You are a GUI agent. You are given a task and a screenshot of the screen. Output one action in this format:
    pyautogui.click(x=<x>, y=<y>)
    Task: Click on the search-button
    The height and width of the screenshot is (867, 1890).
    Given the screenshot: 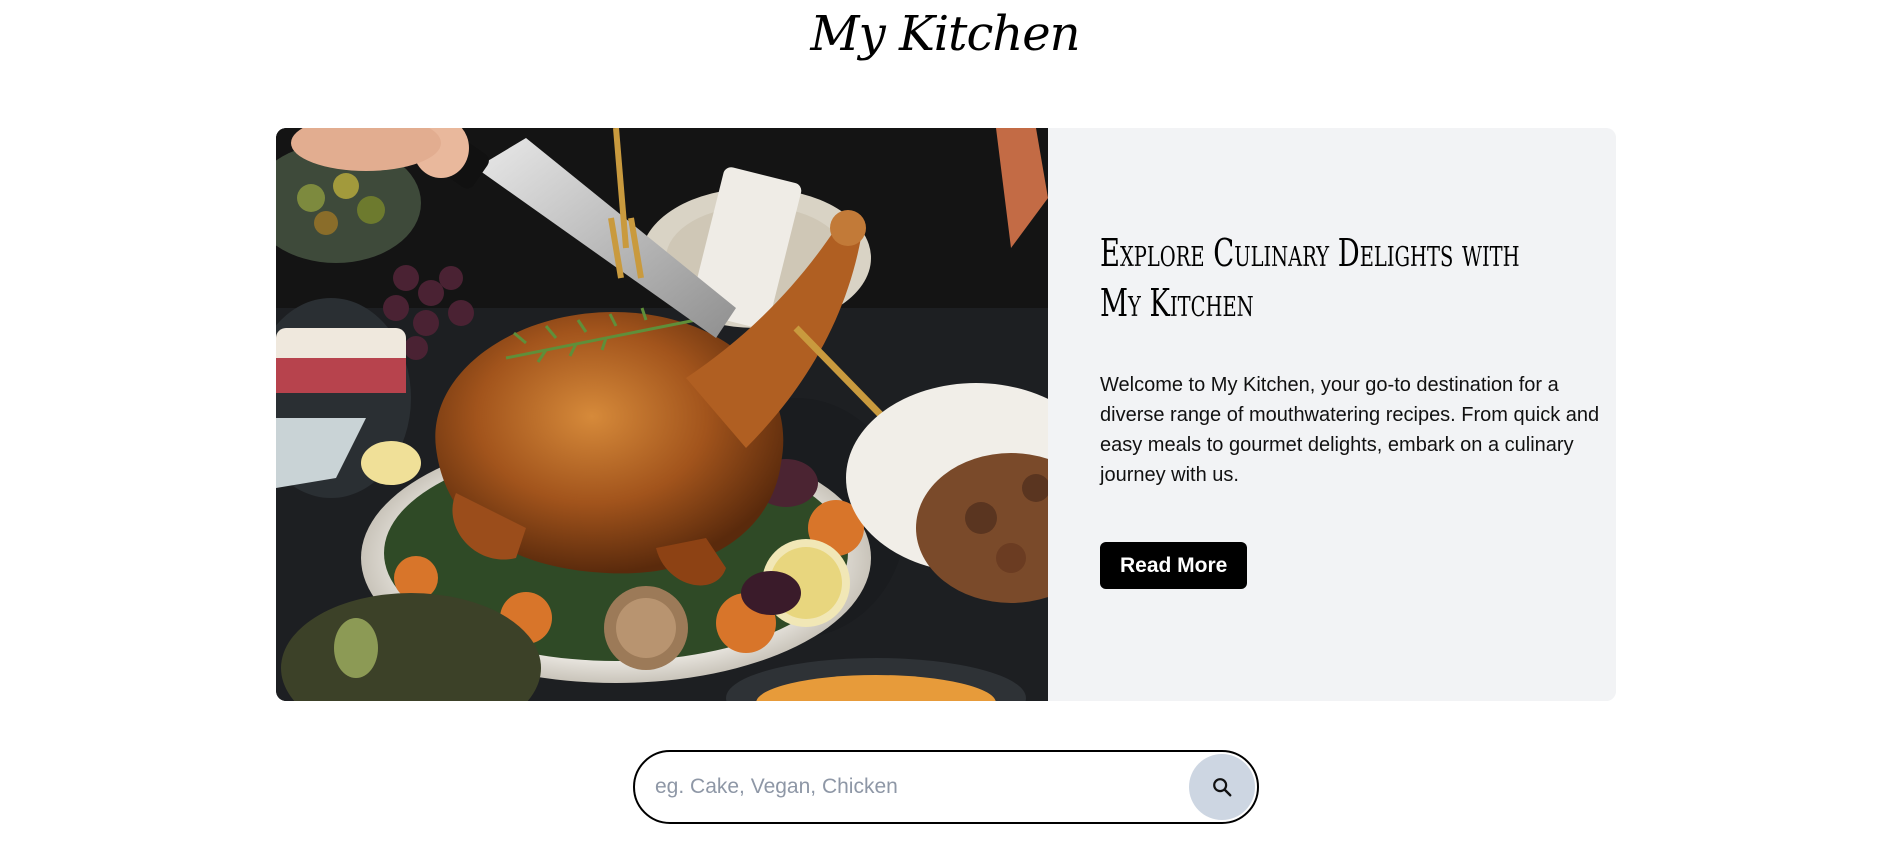 What is the action you would take?
    pyautogui.click(x=1222, y=787)
    